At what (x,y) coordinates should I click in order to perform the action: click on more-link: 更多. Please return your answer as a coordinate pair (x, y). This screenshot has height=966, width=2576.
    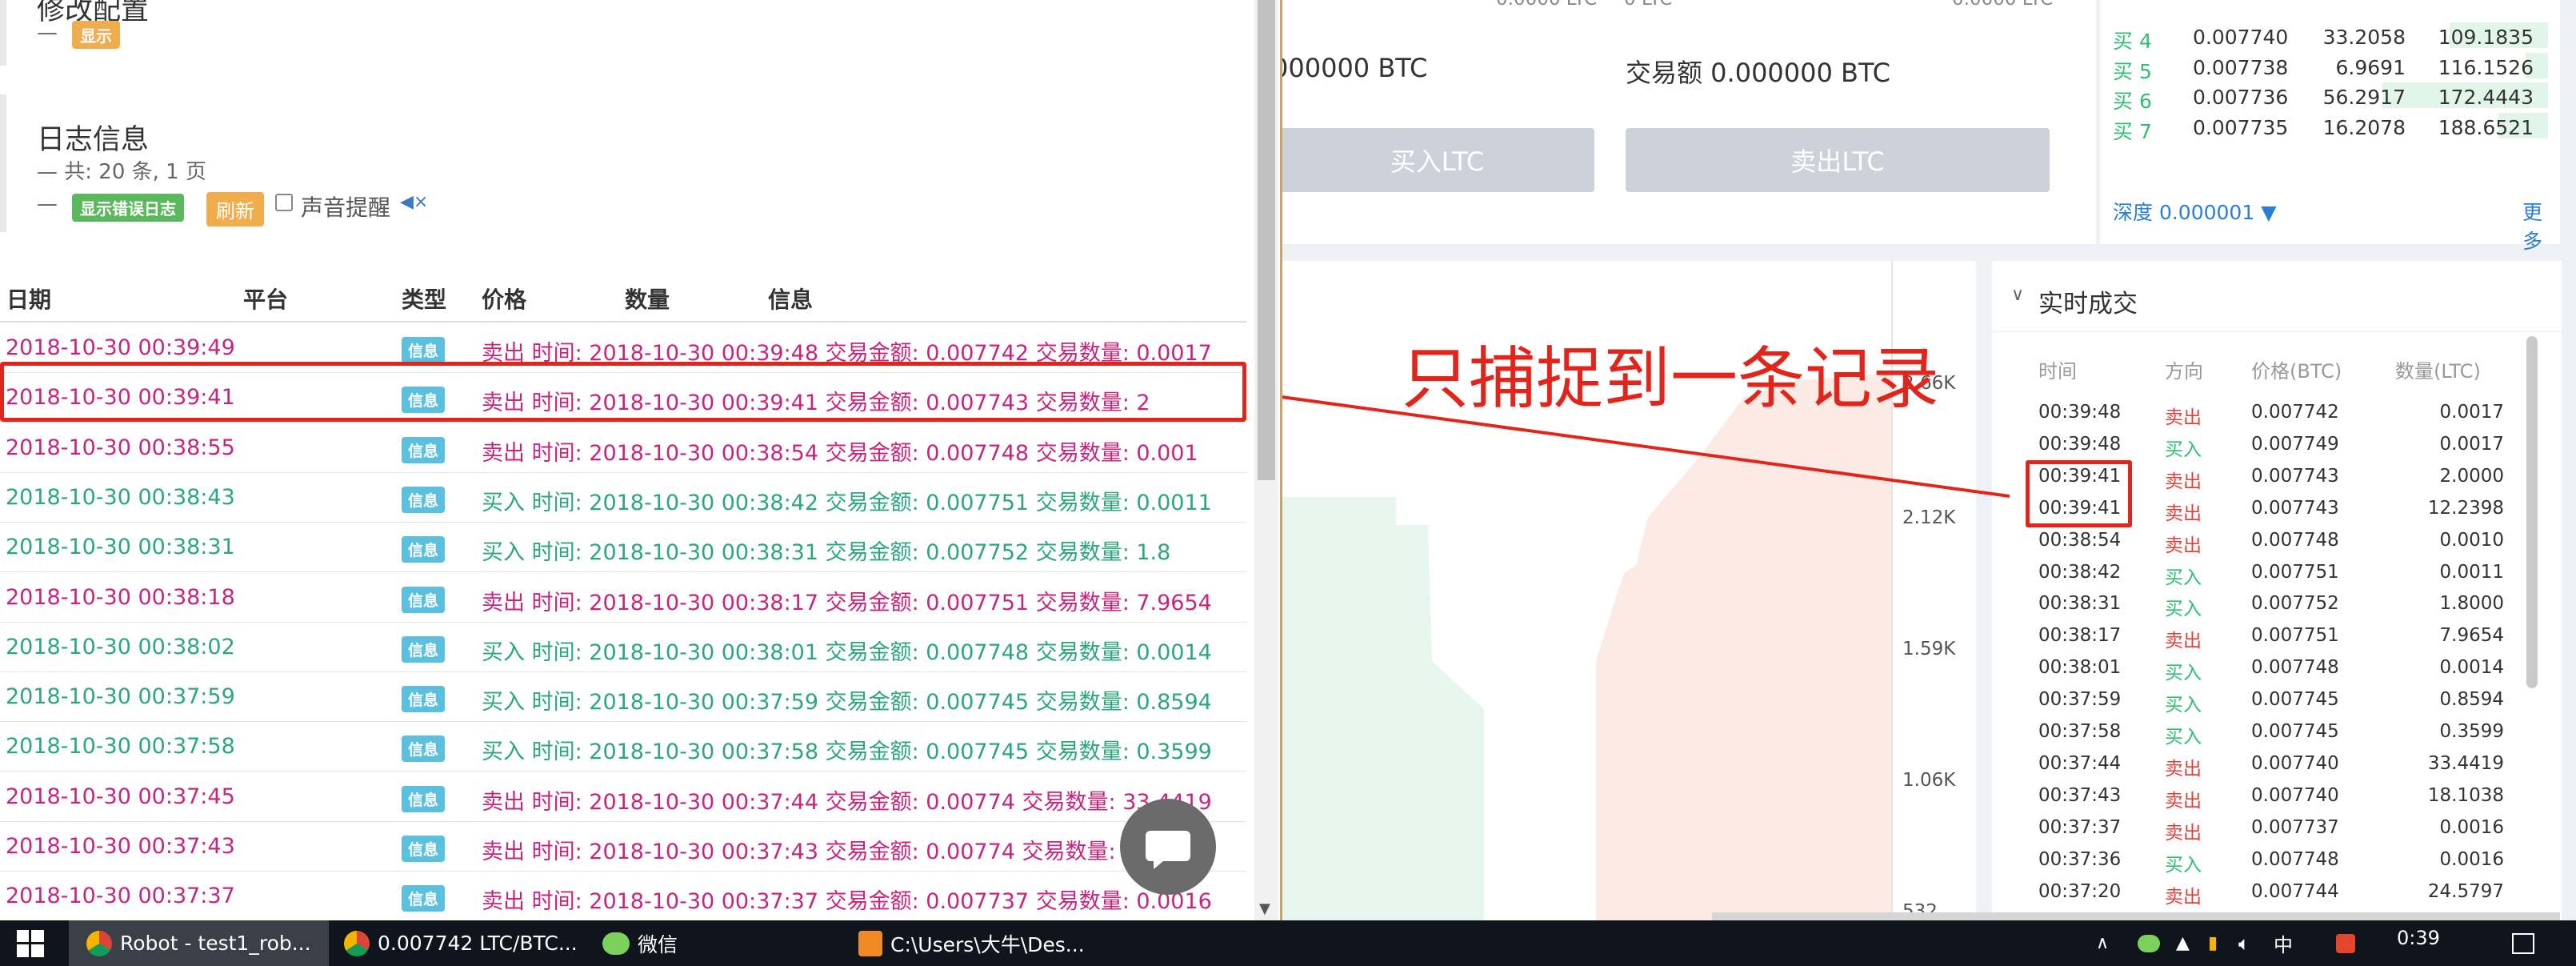
    Looking at the image, I should click on (2541, 226).